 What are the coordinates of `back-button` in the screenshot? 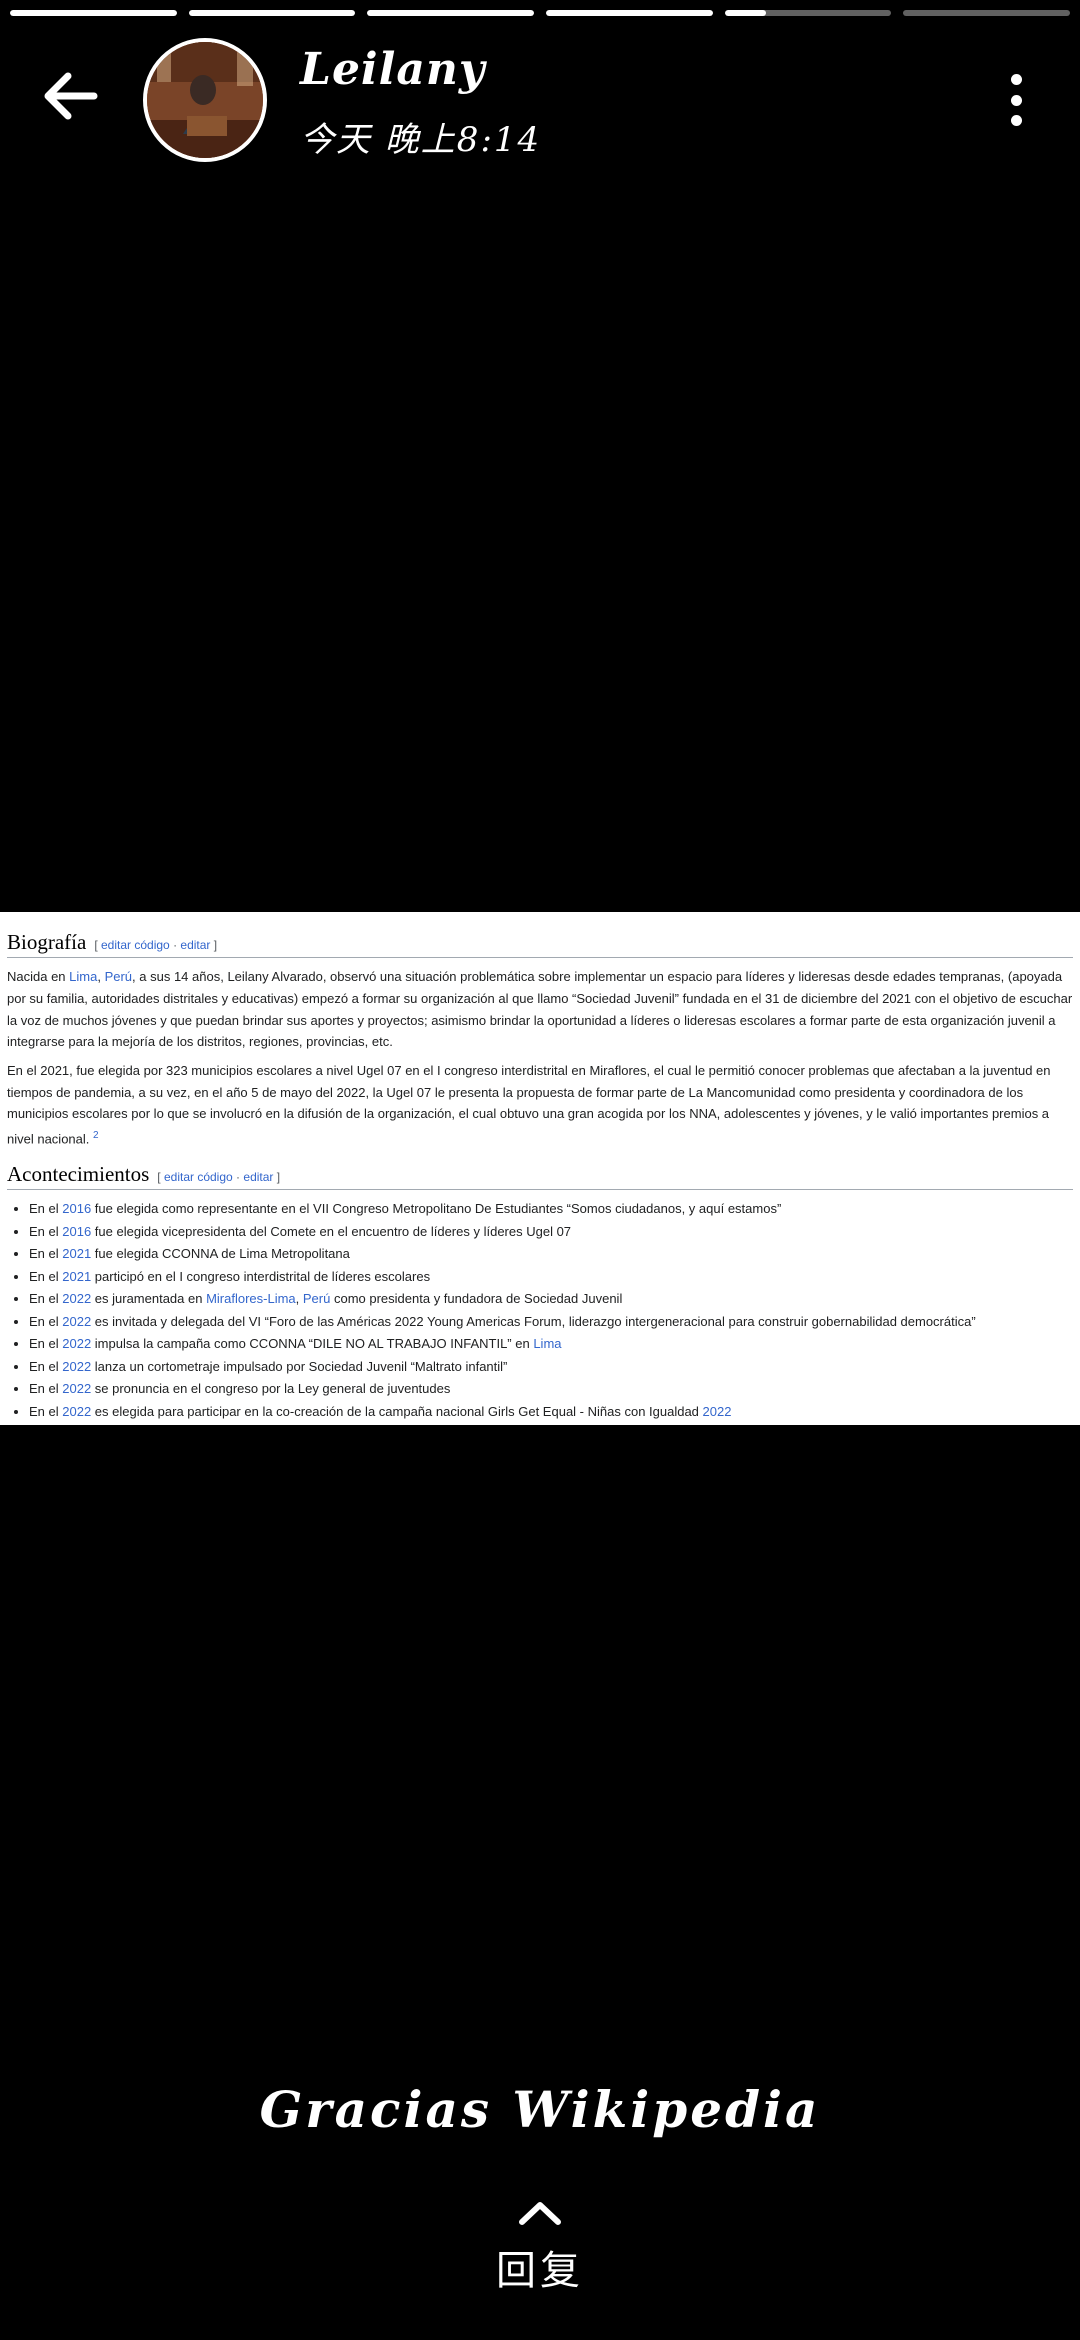 It's located at (70, 96).